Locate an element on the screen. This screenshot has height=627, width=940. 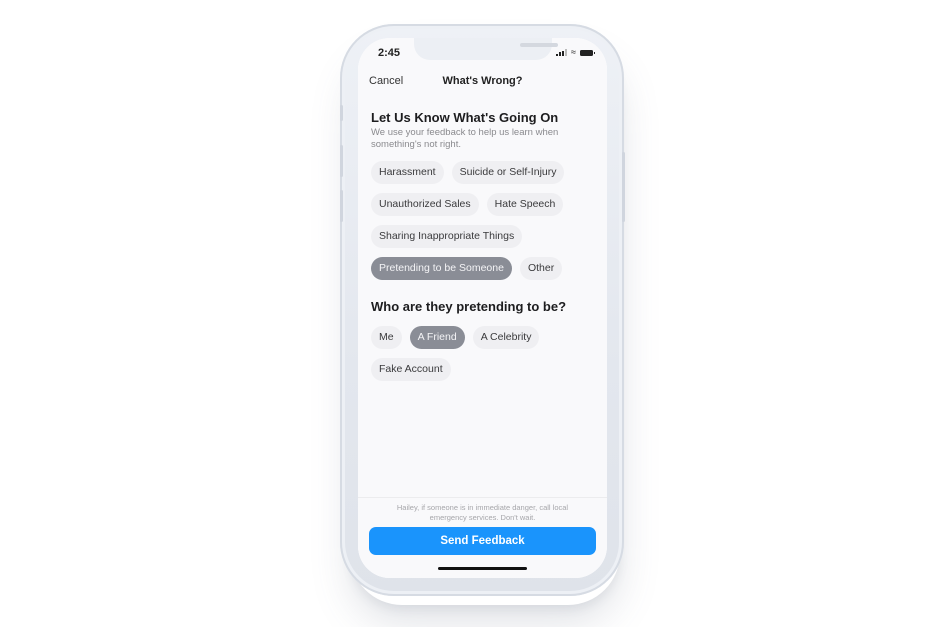
speaker is located at coordinates (539, 45).